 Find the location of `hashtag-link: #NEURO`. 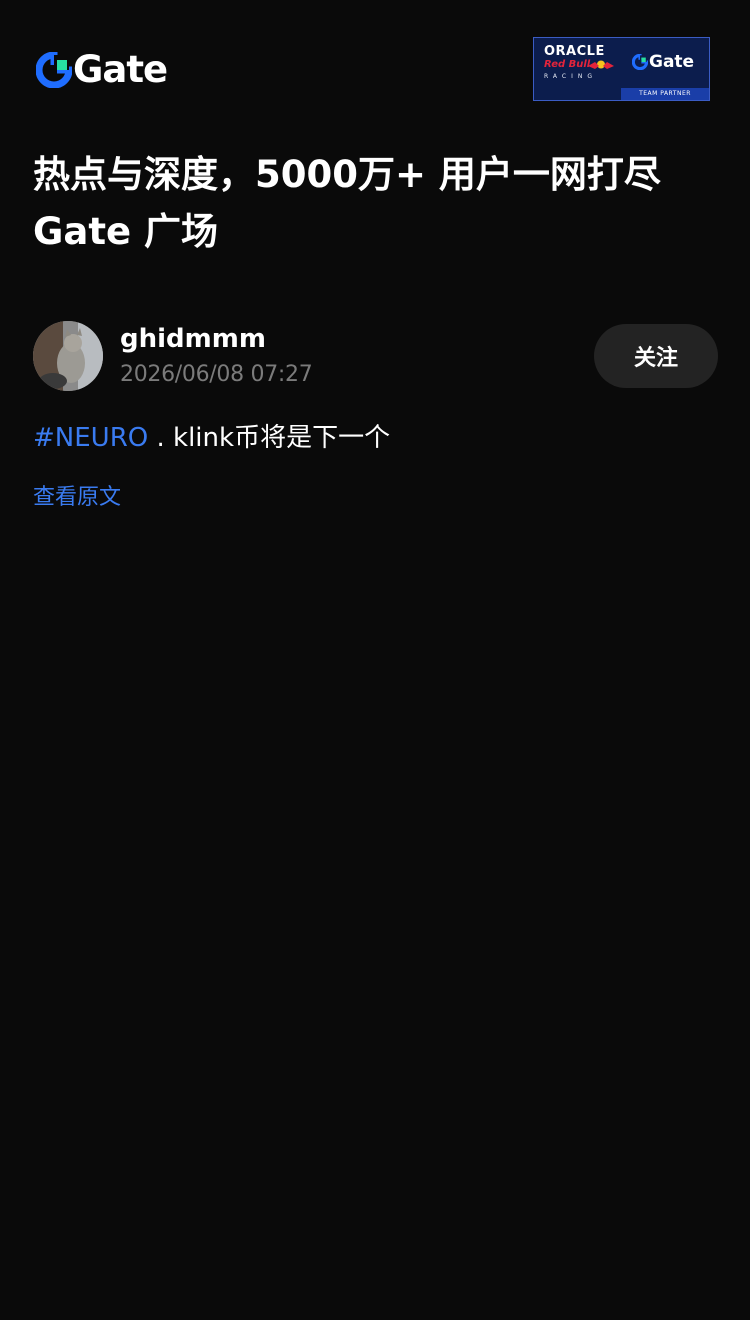

hashtag-link: #NEURO is located at coordinates (90, 438).